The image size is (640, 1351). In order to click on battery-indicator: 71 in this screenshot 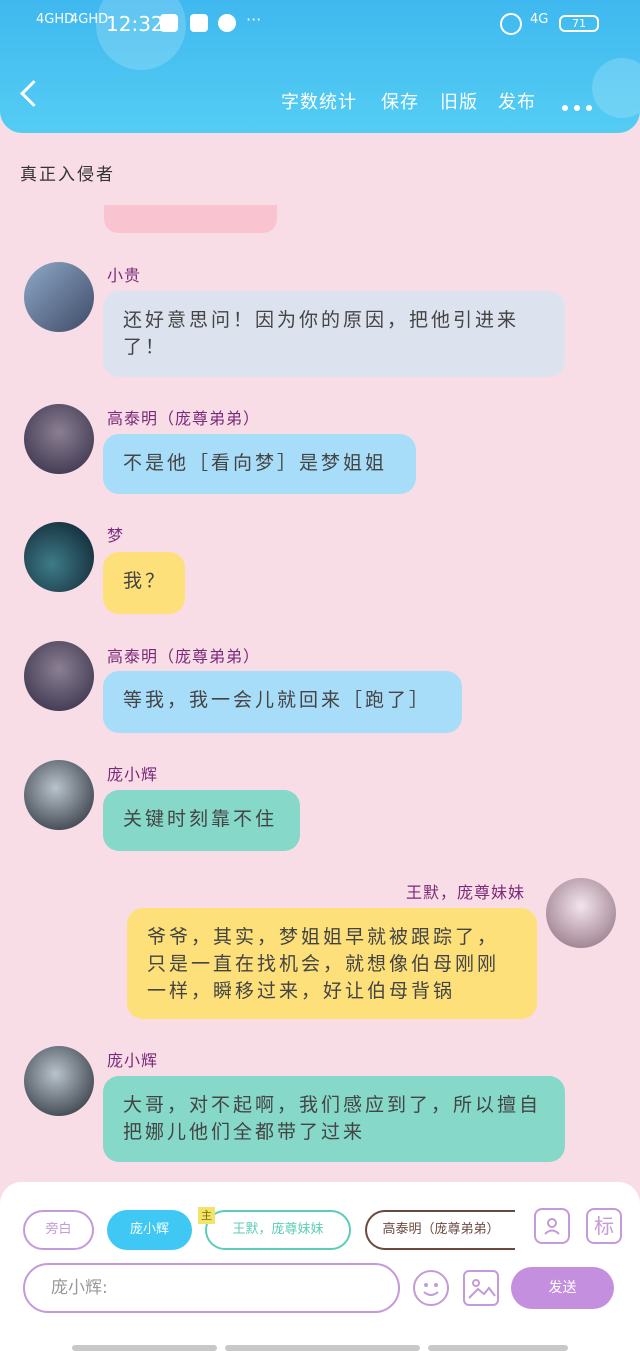, I will do `click(579, 23)`.